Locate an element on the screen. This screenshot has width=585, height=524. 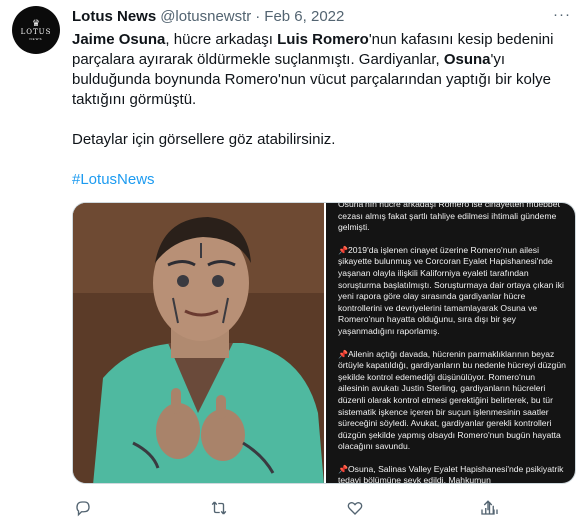
user-handle: @lotusnewstr is located at coordinates (205, 17).